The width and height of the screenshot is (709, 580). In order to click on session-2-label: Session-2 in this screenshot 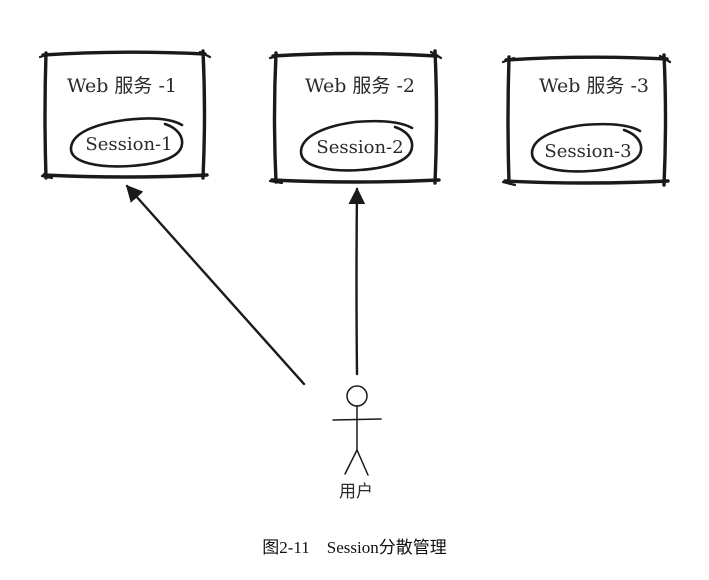, I will do `click(359, 147)`.